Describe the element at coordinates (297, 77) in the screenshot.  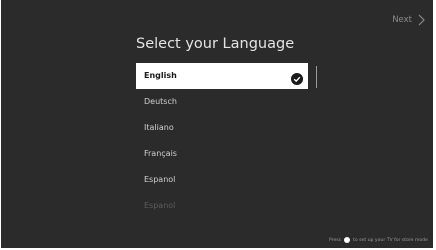
I see `checkmark-icon` at that location.